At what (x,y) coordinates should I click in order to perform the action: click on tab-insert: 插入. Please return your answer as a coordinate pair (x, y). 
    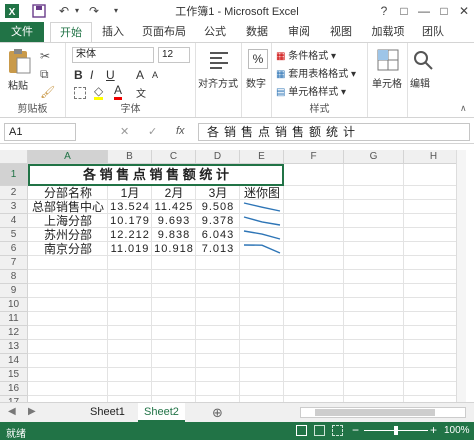
    Looking at the image, I should click on (113, 32).